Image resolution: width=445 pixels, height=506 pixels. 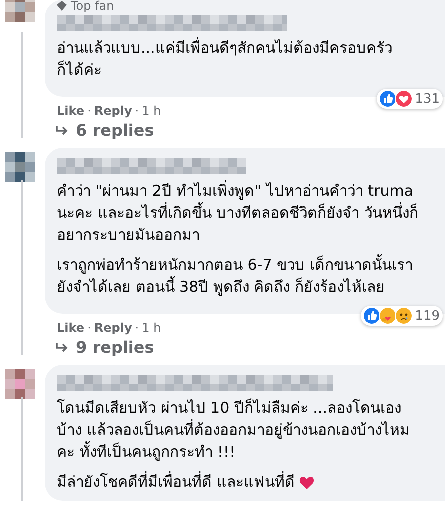 What do you see at coordinates (404, 99) in the screenshot?
I see `heart-reaction-icon` at bounding box center [404, 99].